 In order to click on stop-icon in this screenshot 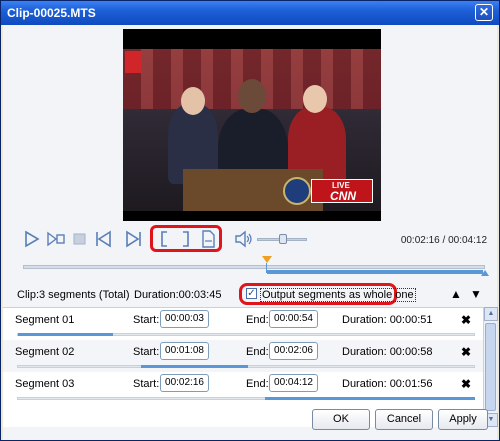, I will do `click(80, 239)`.